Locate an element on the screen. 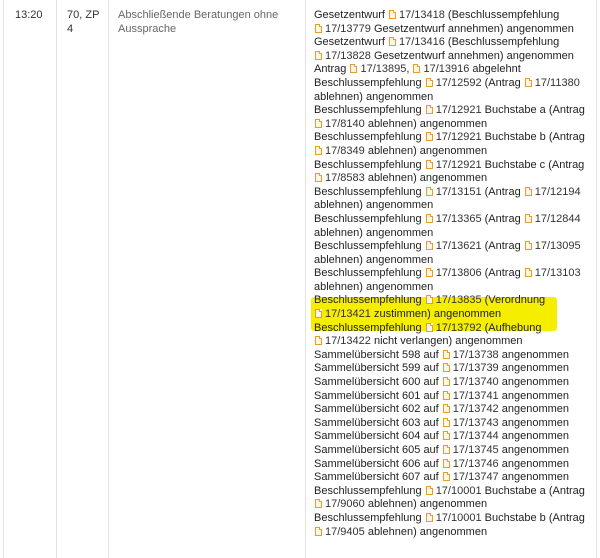  document-link: 17/13739 is located at coordinates (476, 368).